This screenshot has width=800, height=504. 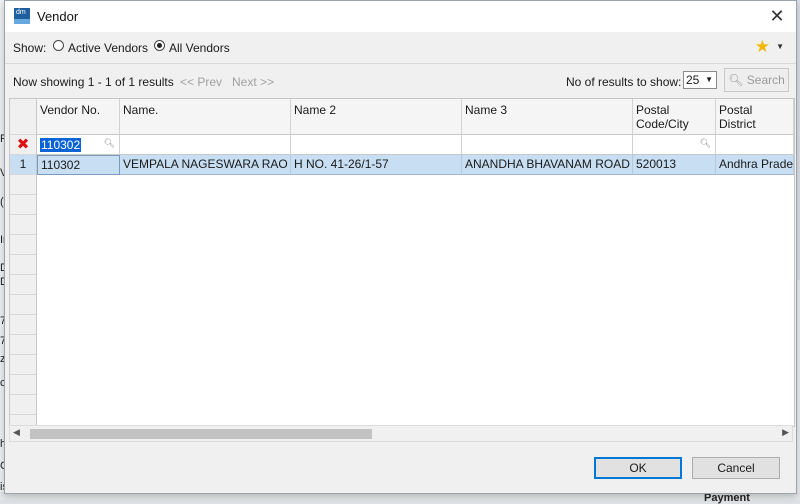 What do you see at coordinates (201, 82) in the screenshot?
I see `prev-page-link: << Prev` at bounding box center [201, 82].